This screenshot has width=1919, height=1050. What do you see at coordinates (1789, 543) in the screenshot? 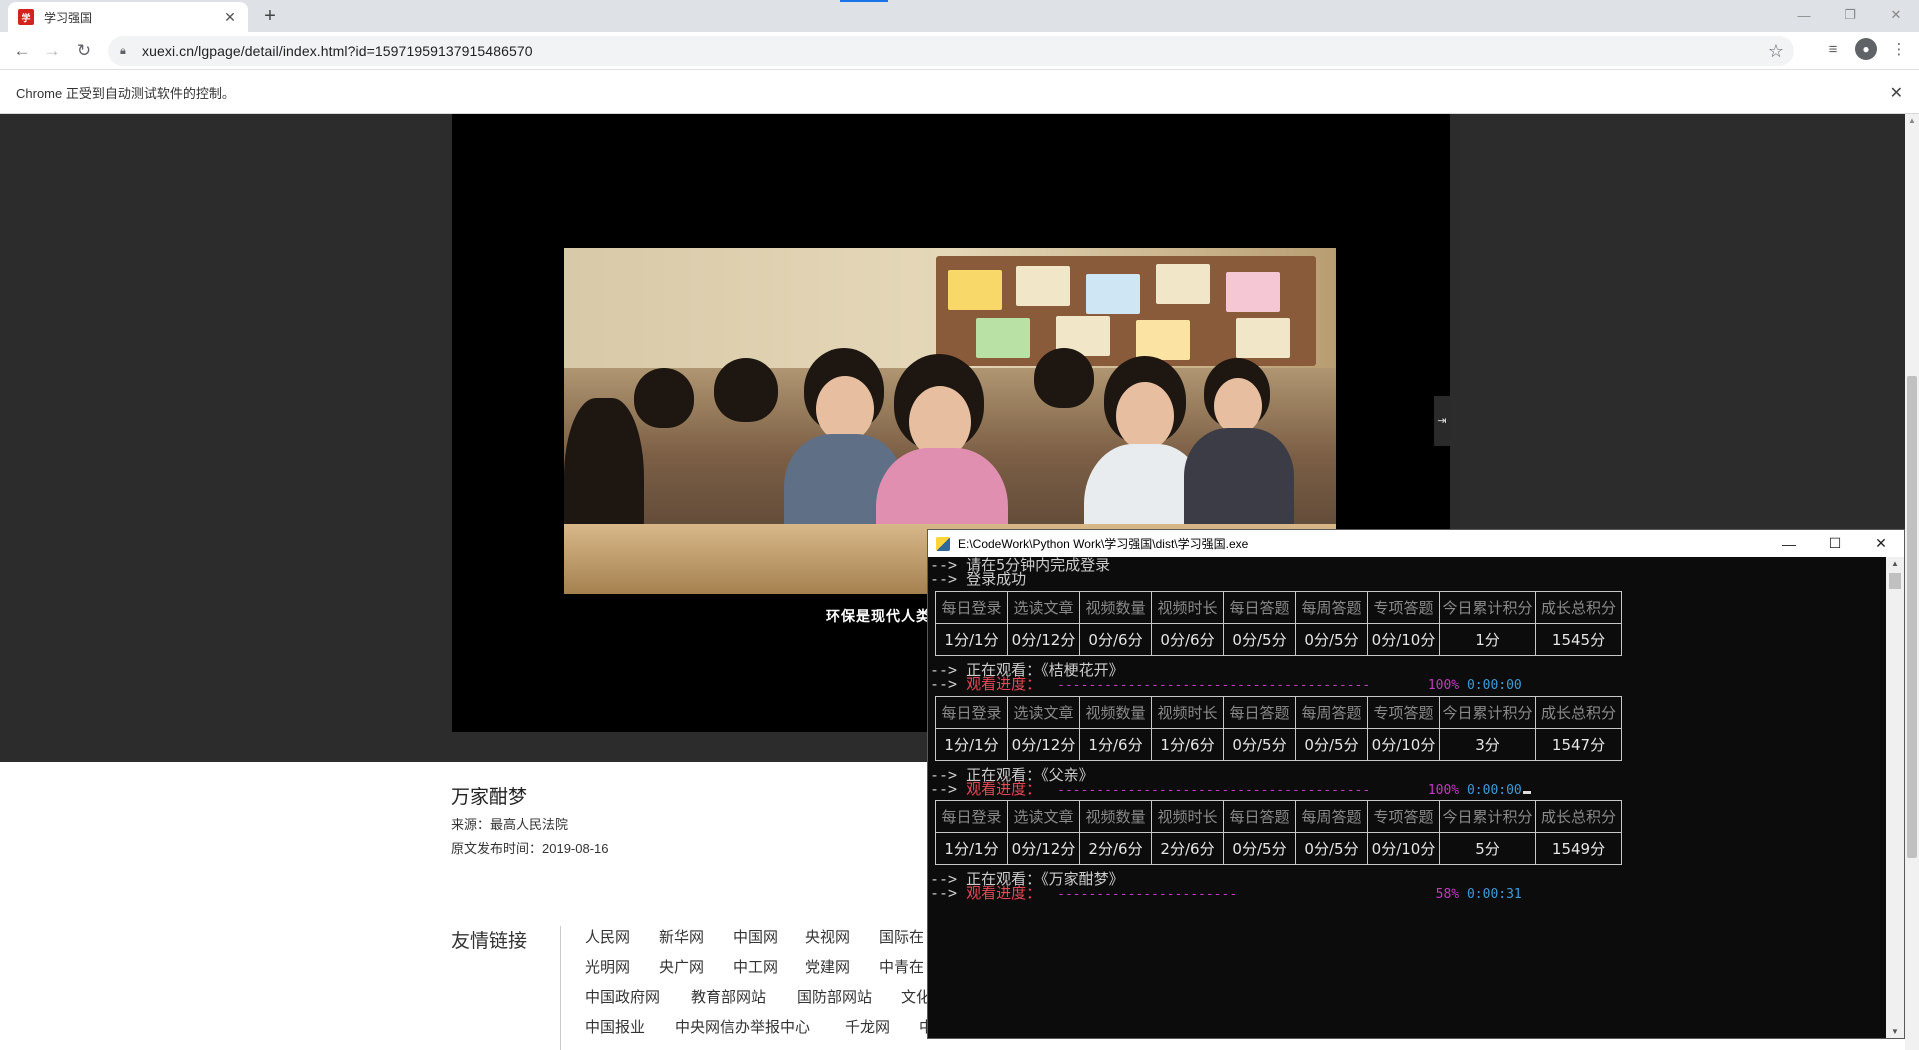
I see `console-minimize-icon: —` at bounding box center [1789, 543].